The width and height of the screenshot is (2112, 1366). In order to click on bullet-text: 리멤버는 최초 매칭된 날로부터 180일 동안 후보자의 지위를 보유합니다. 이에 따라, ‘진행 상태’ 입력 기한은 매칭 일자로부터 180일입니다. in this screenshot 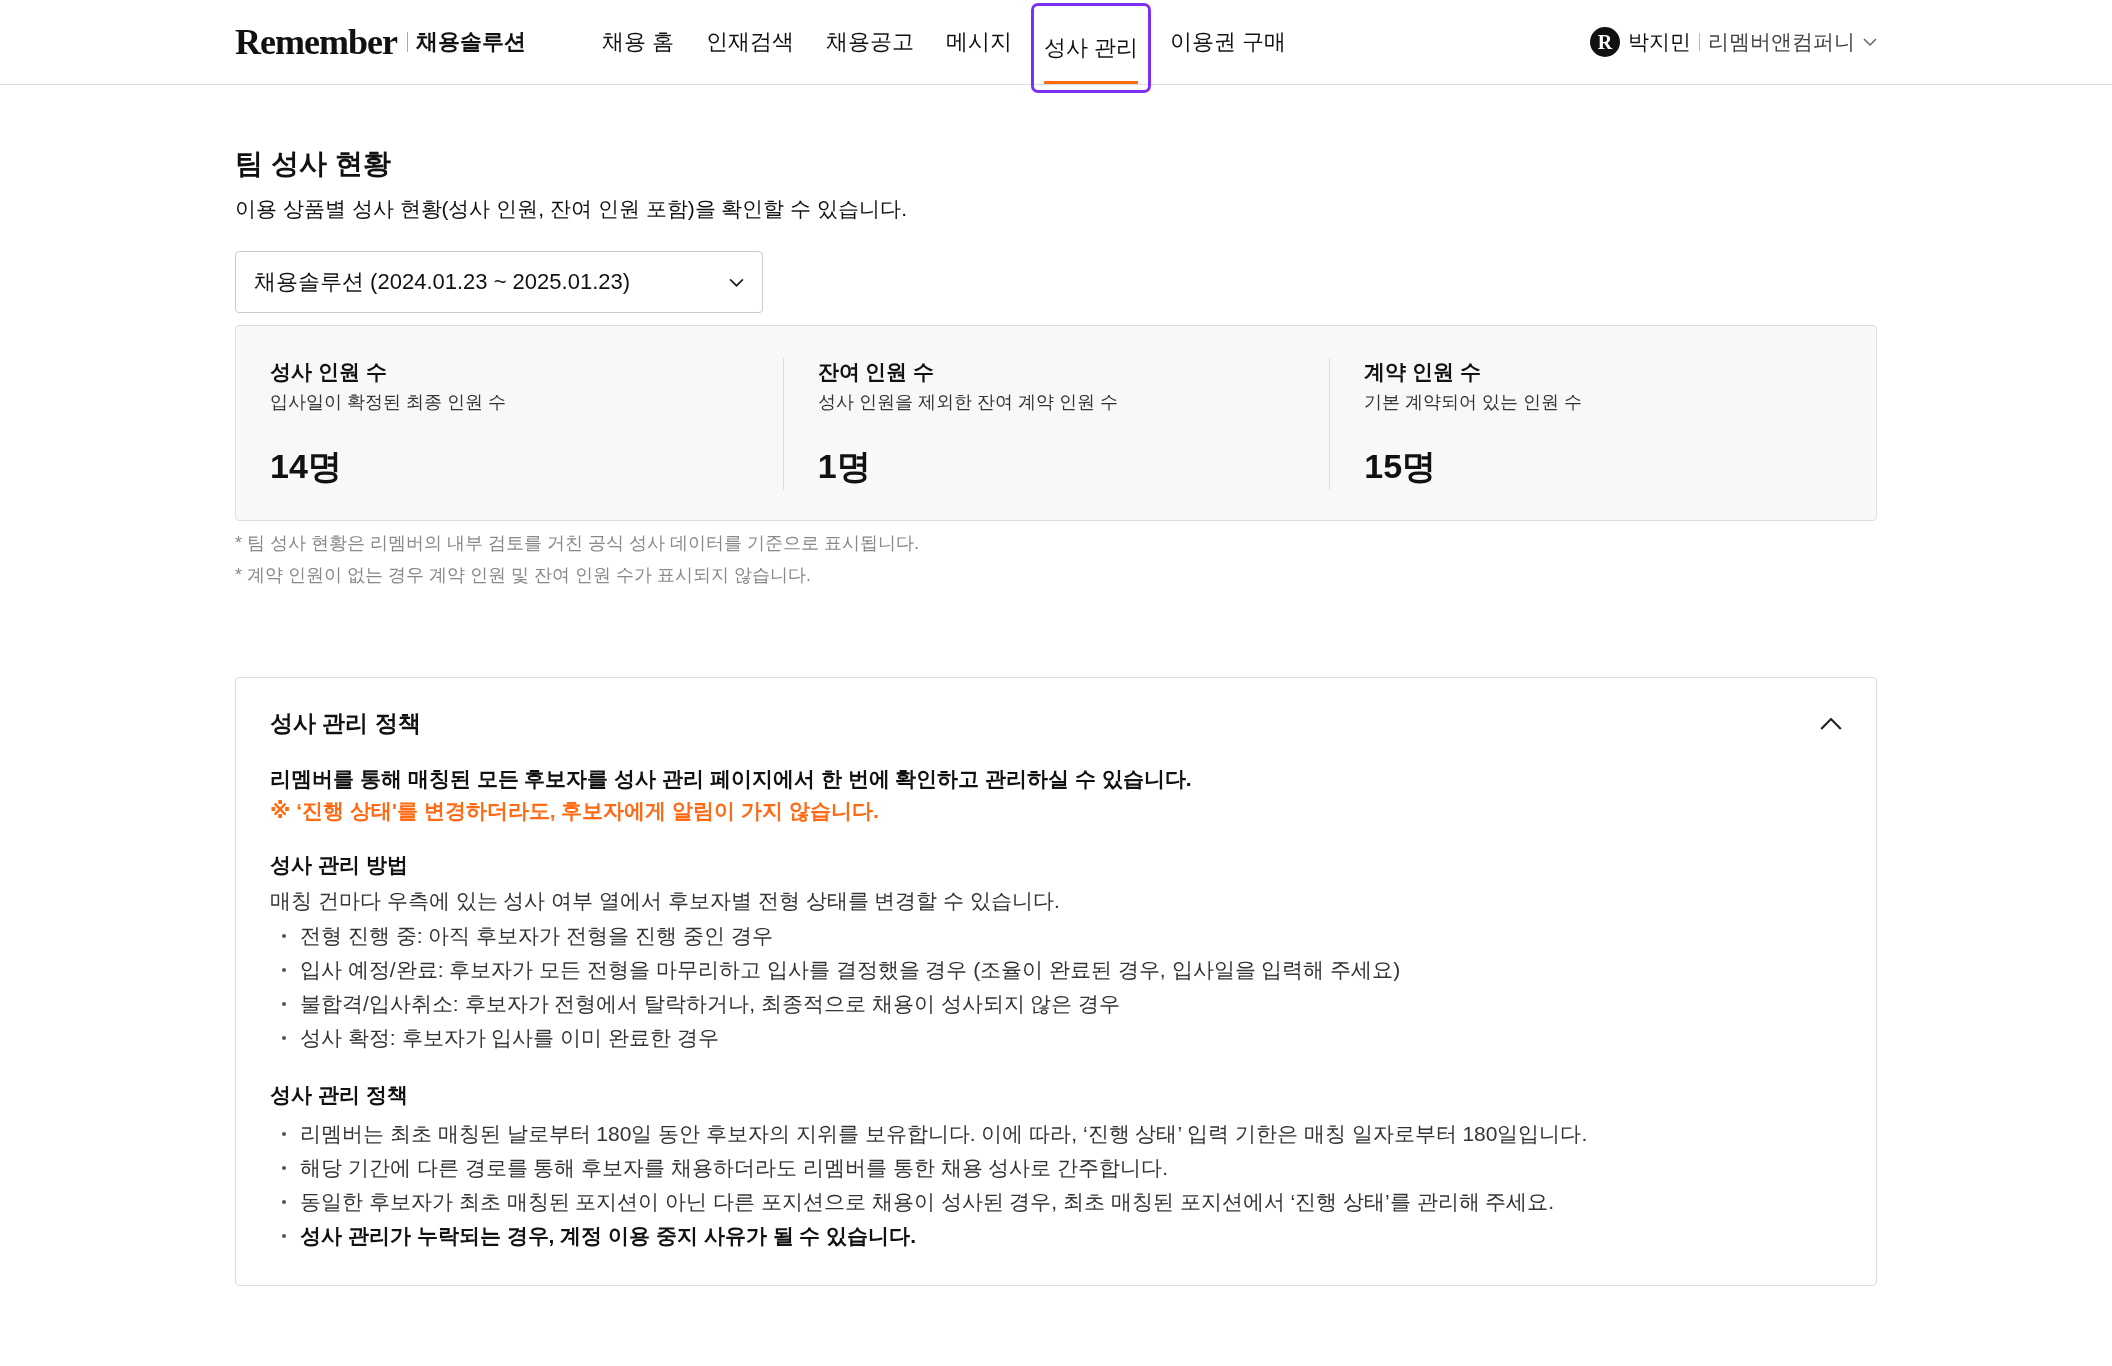, I will do `click(944, 1134)`.